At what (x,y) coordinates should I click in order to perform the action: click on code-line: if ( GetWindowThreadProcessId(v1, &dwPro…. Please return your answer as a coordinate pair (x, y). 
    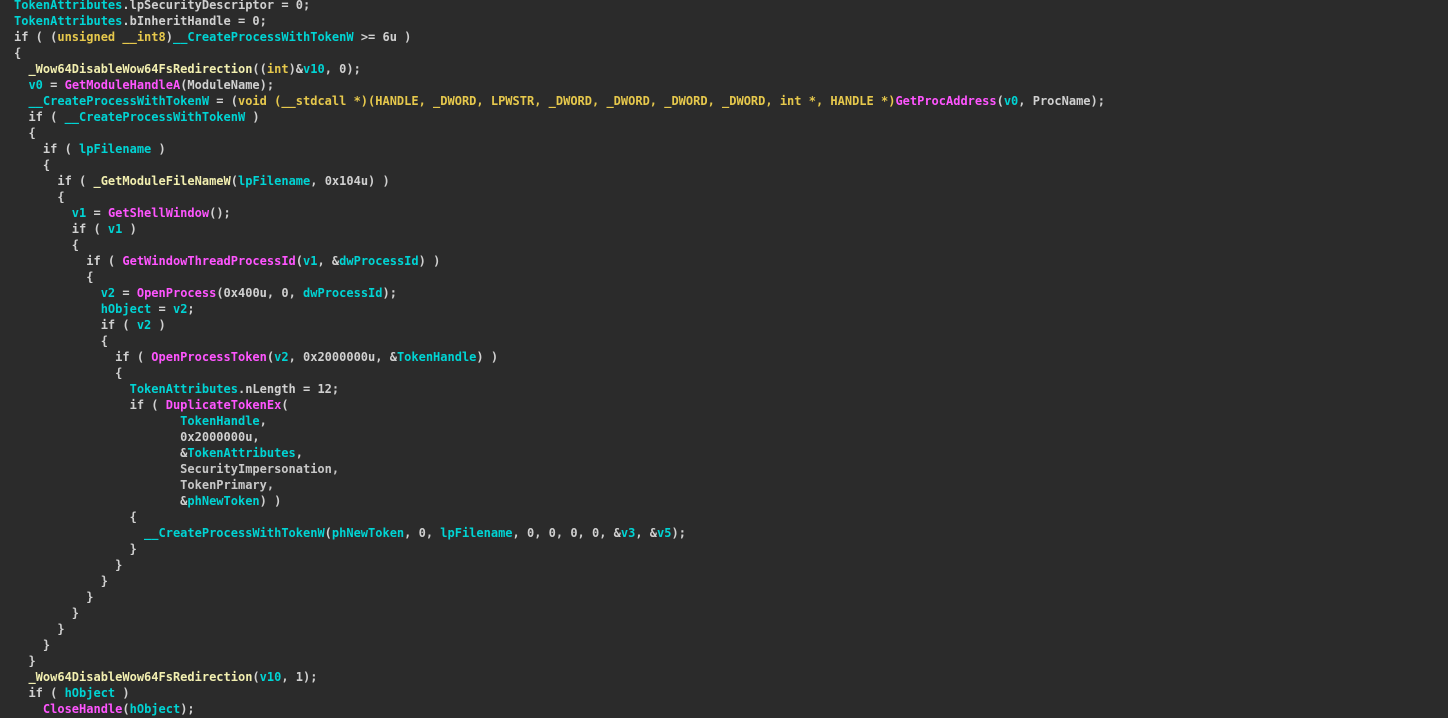
    Looking at the image, I should click on (559, 261).